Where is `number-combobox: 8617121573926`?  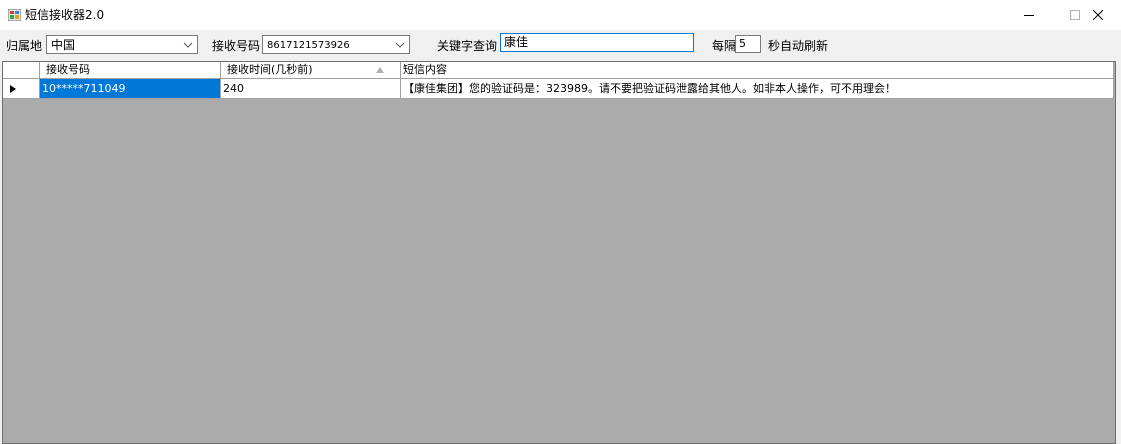
number-combobox: 8617121573926 is located at coordinates (336, 44).